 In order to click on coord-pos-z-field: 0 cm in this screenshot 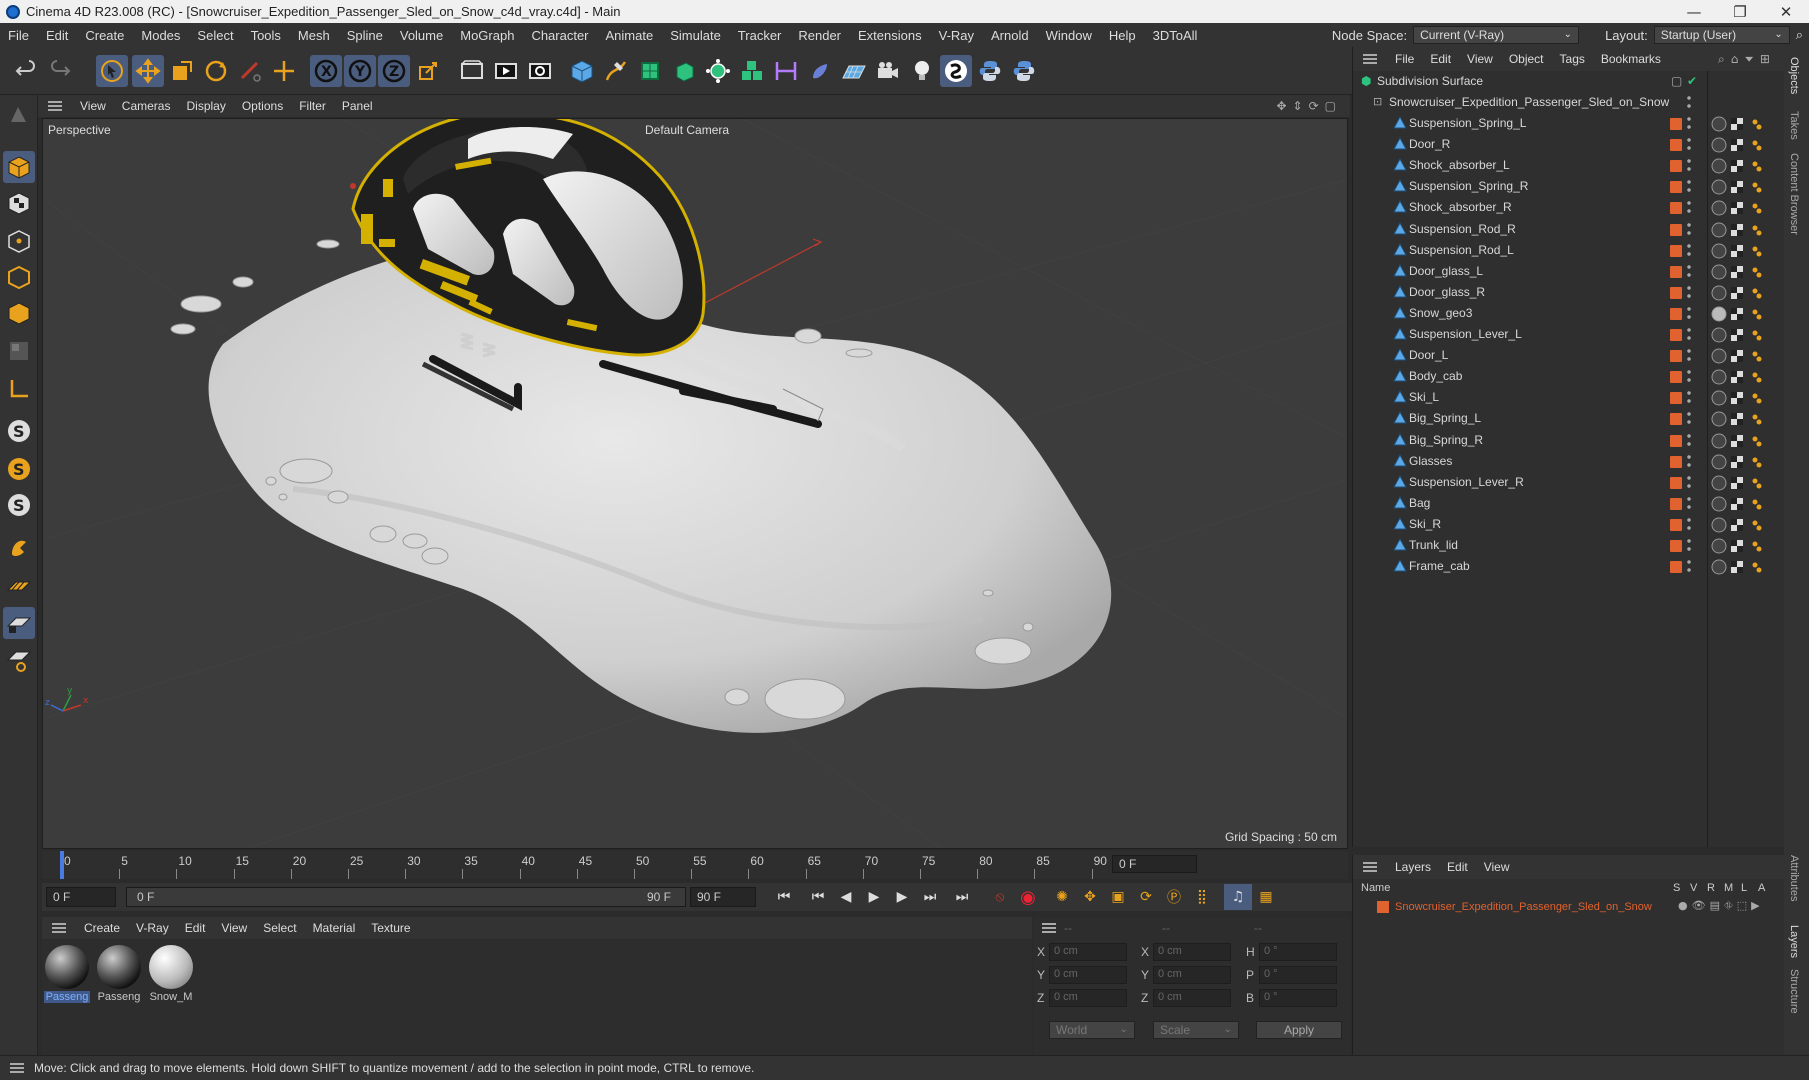, I will do `click(1088, 998)`.